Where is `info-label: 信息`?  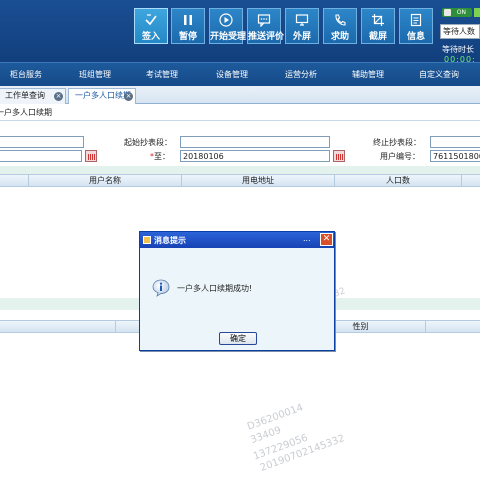
info-label: 信息 is located at coordinates (415, 37).